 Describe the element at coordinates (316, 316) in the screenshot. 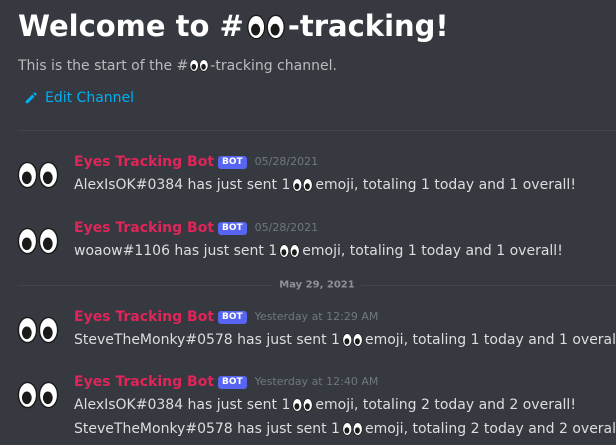

I see `timestamp: Yesterday at 12:29 AM` at that location.